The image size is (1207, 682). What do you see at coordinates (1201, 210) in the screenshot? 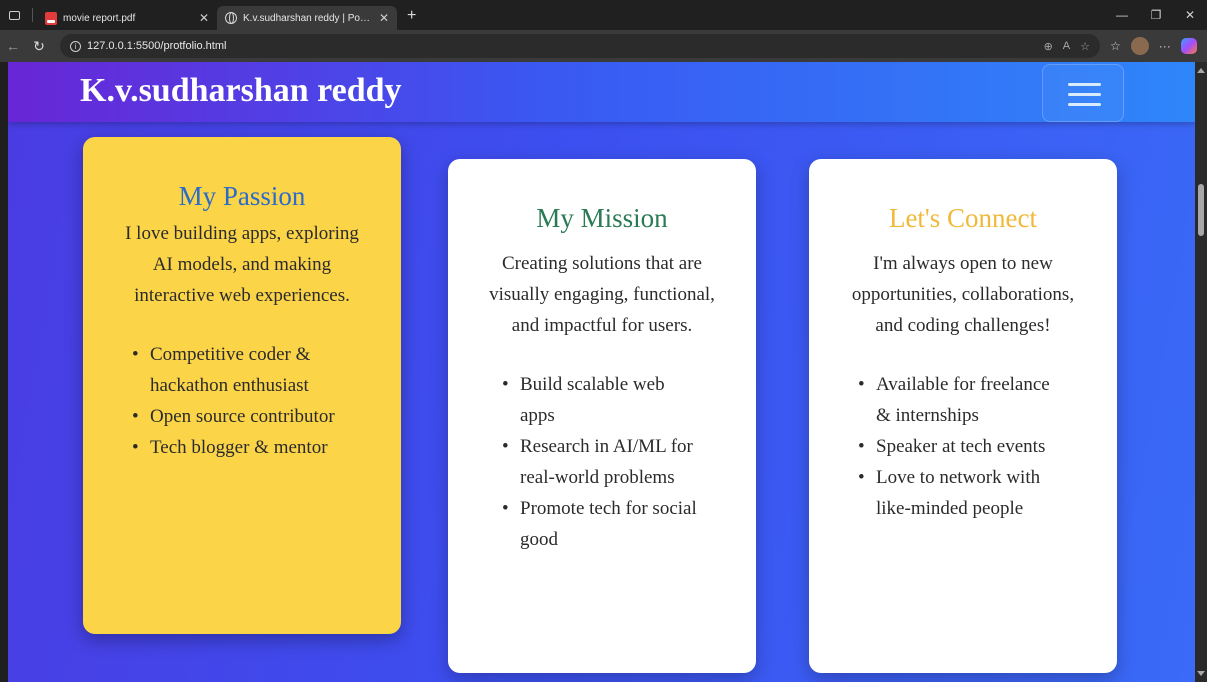
I see `scroll-thumb` at bounding box center [1201, 210].